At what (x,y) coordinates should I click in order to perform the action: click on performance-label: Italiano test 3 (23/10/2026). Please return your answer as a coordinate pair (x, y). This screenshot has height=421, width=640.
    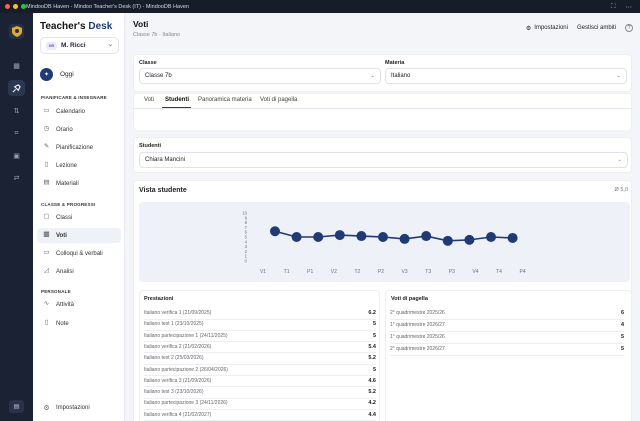
    Looking at the image, I should click on (174, 392).